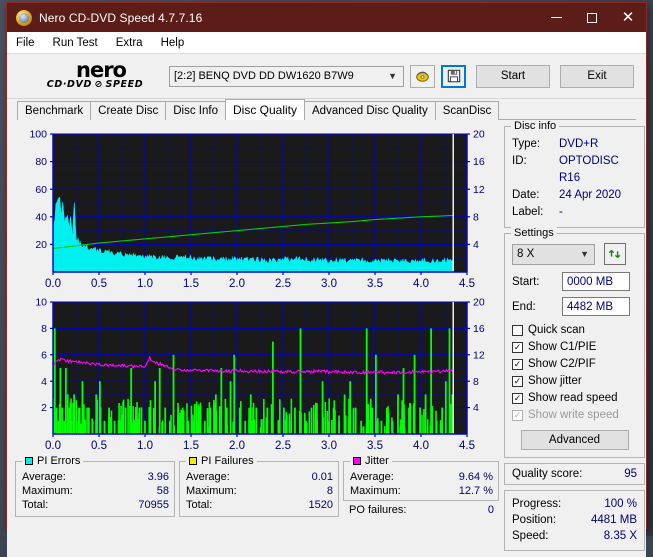 The width and height of the screenshot is (653, 557). Describe the element at coordinates (620, 504) in the screenshot. I see `progress-value: 100 %` at that location.